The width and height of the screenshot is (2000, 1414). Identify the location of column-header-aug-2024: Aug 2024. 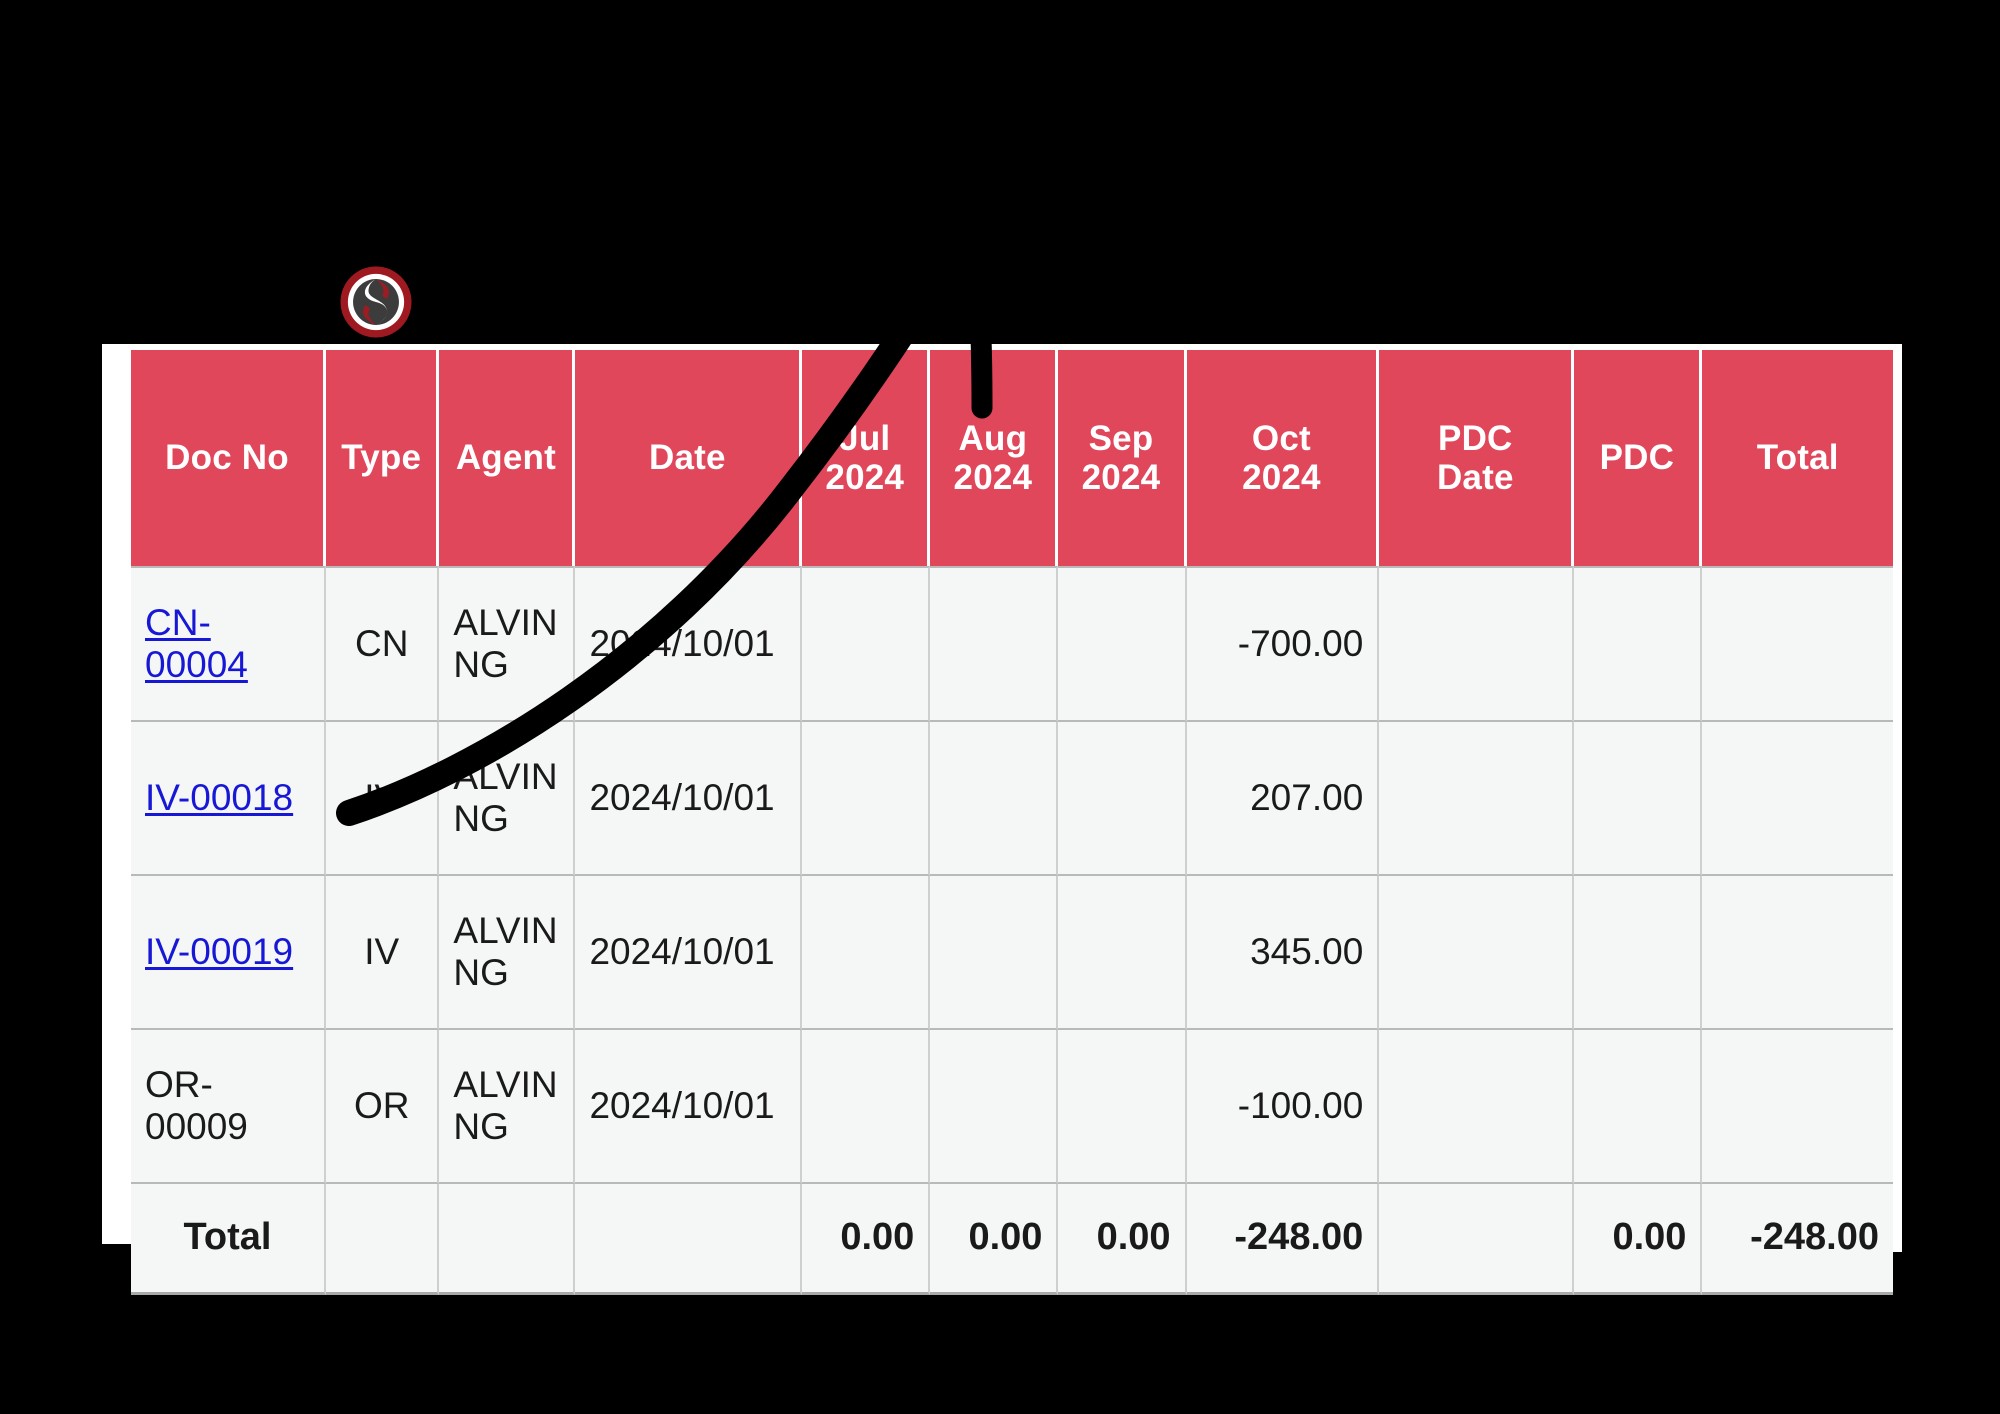
(994, 458).